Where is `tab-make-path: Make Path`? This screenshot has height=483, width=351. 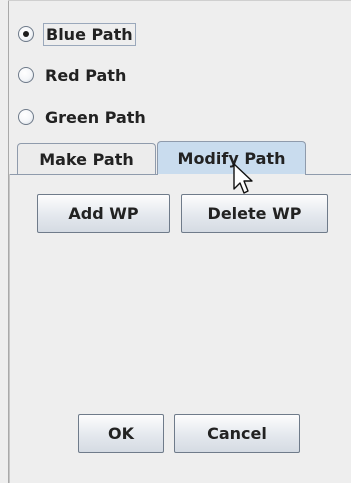 tab-make-path: Make Path is located at coordinates (86, 158).